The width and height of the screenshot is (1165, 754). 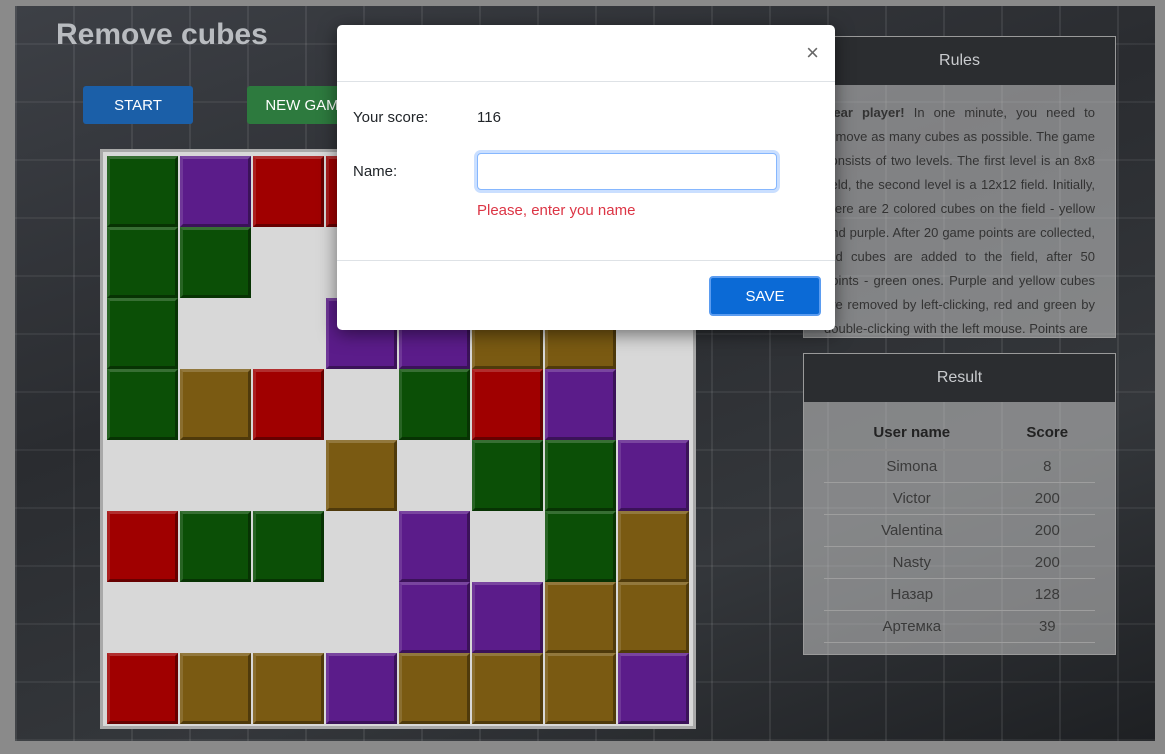 I want to click on name-error: Please, enter you name, so click(x=556, y=210).